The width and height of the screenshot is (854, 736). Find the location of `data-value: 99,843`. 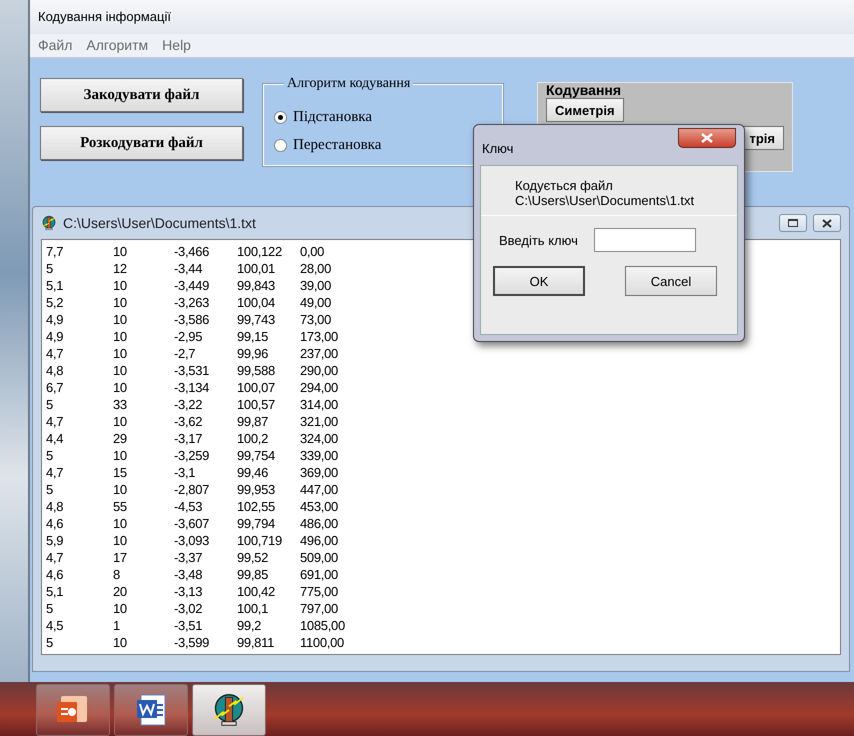

data-value: 99,843 is located at coordinates (256, 285).